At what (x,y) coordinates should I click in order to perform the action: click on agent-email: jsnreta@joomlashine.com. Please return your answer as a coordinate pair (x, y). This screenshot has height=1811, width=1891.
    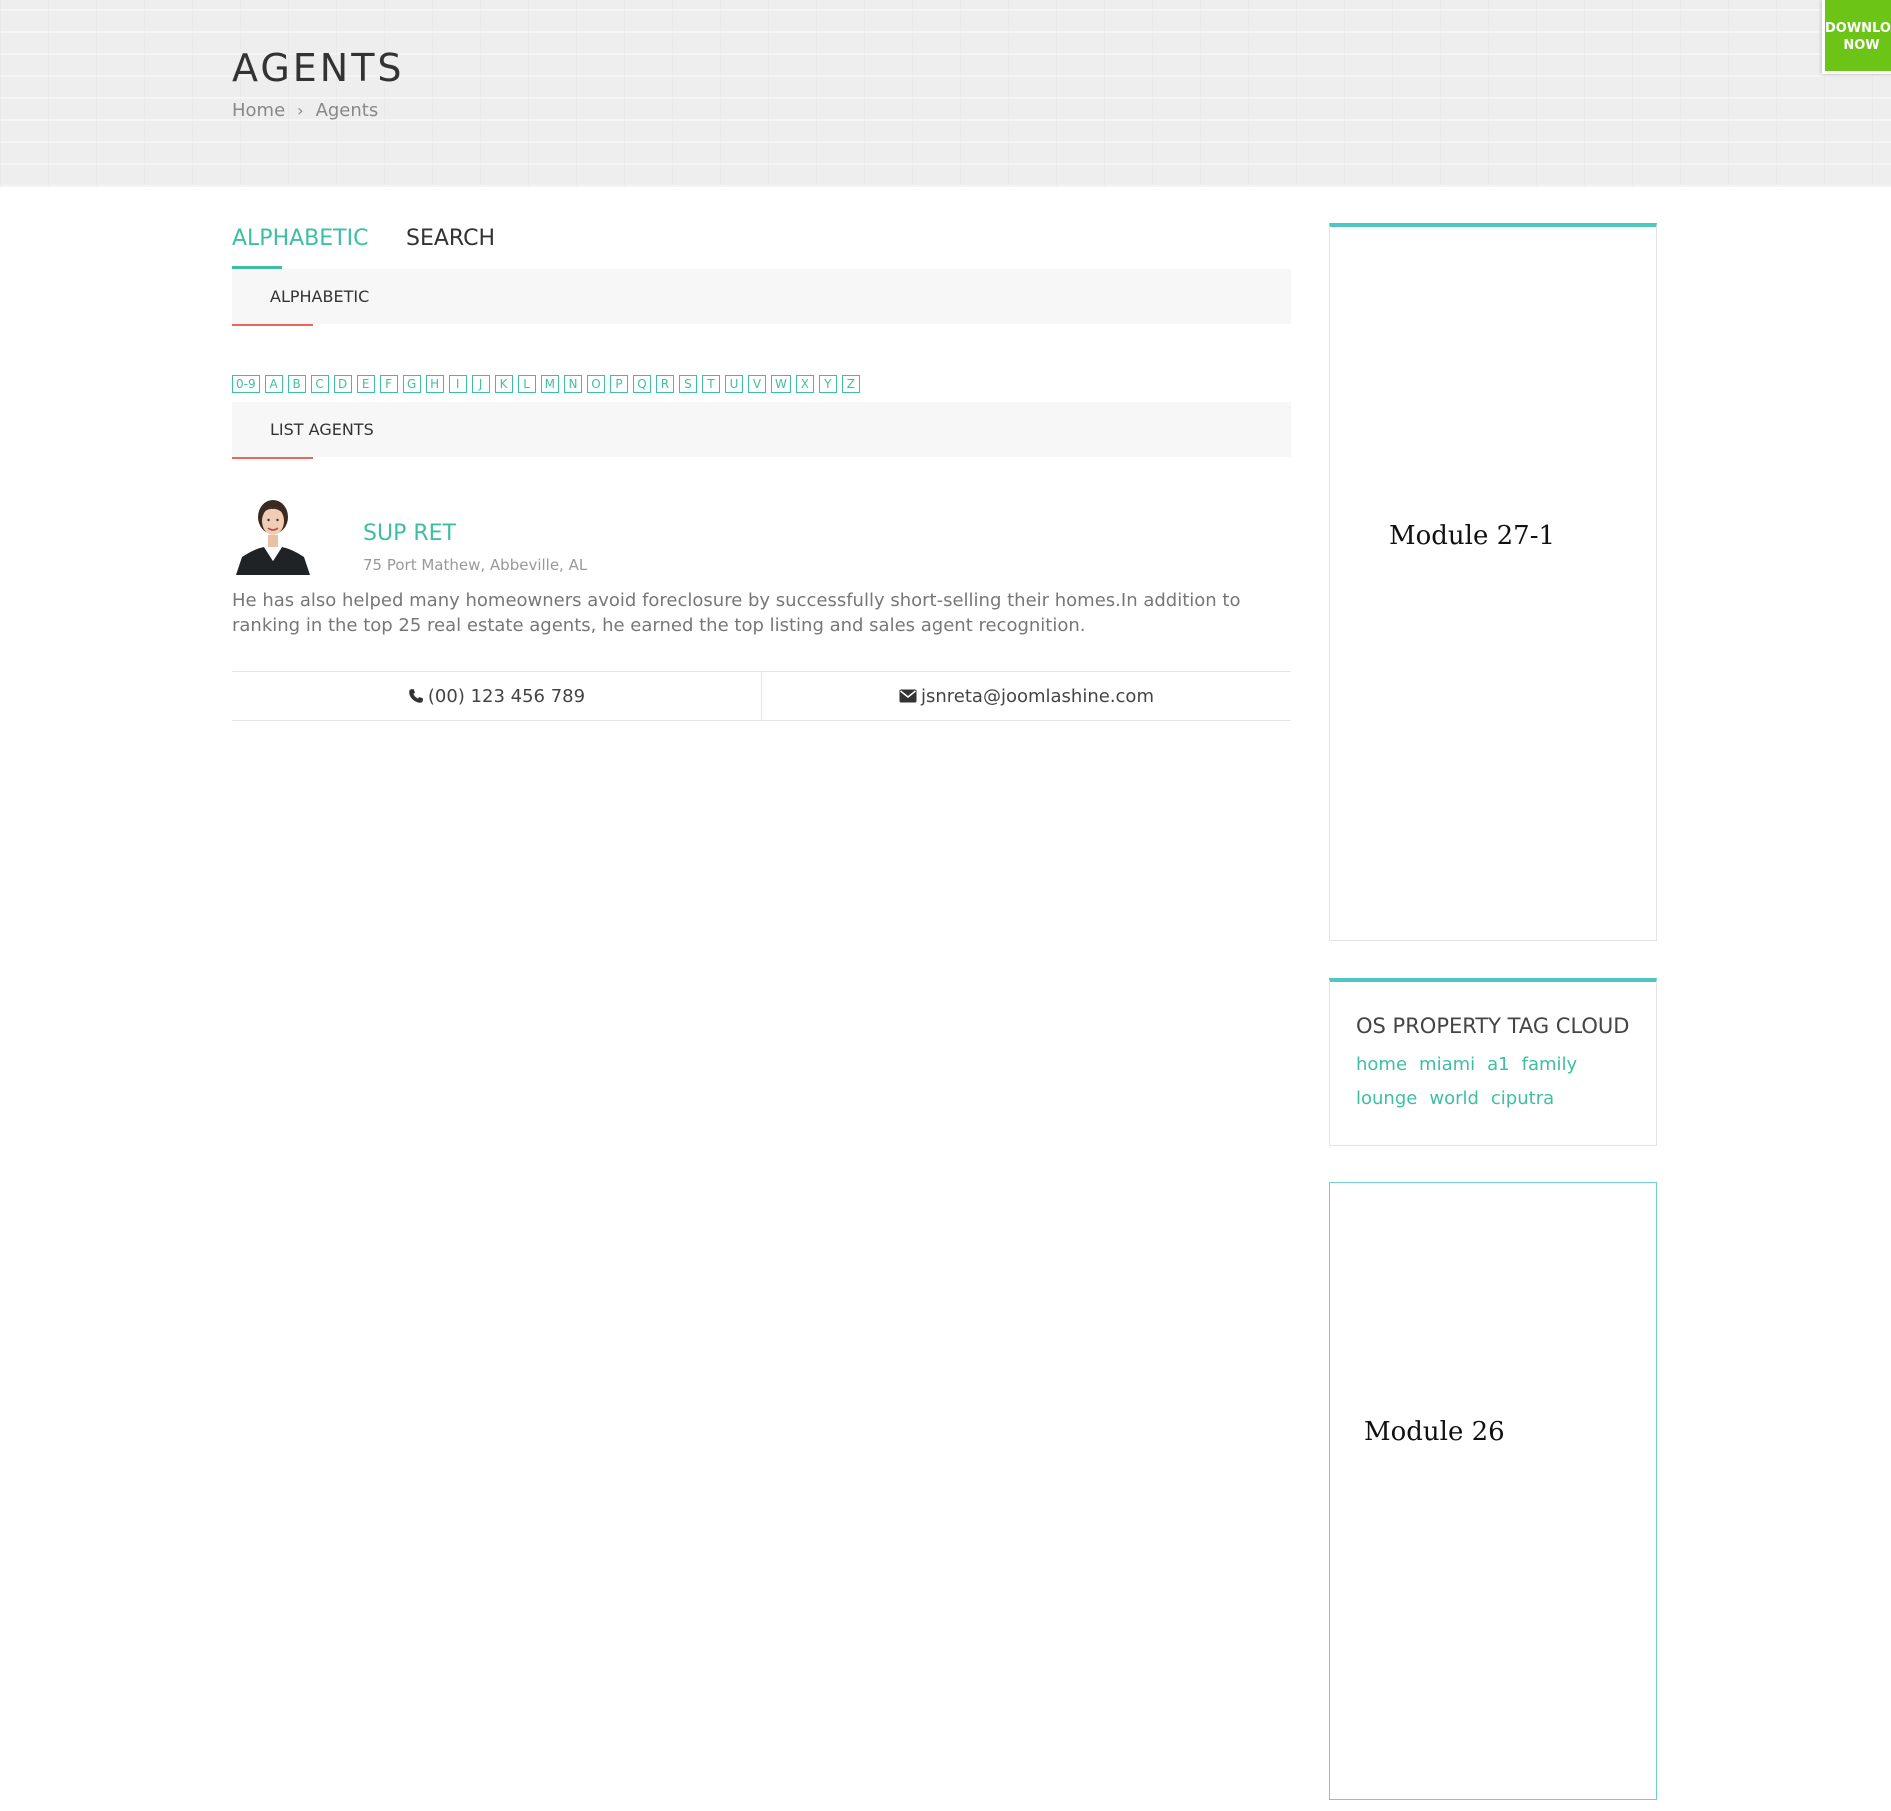
    Looking at the image, I should click on (1026, 696).